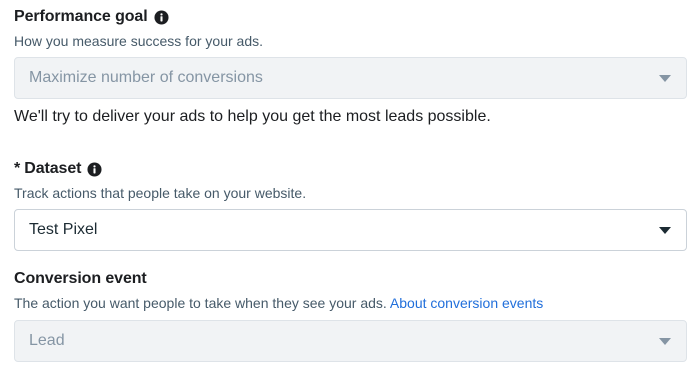  I want to click on performance-goal-value: Maximize number of conversions, so click(146, 77).